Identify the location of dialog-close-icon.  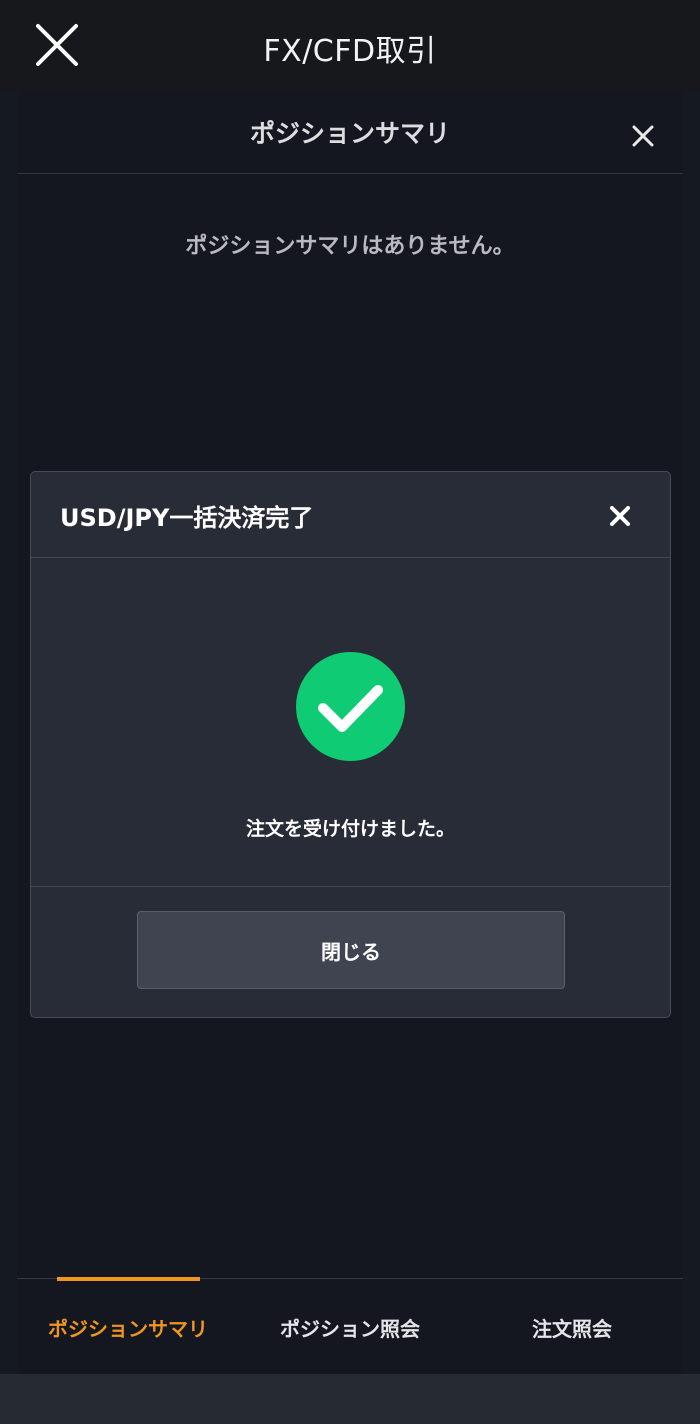
(620, 516).